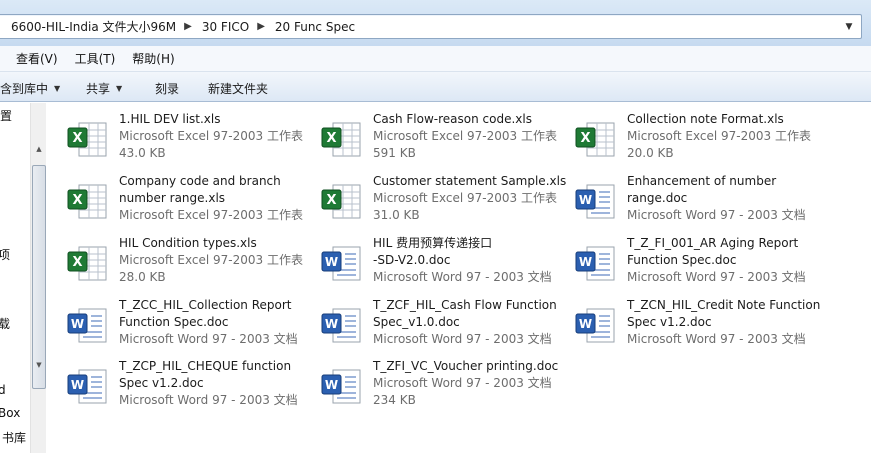  I want to click on file-name: Company code and branch number range.xls, so click(200, 189).